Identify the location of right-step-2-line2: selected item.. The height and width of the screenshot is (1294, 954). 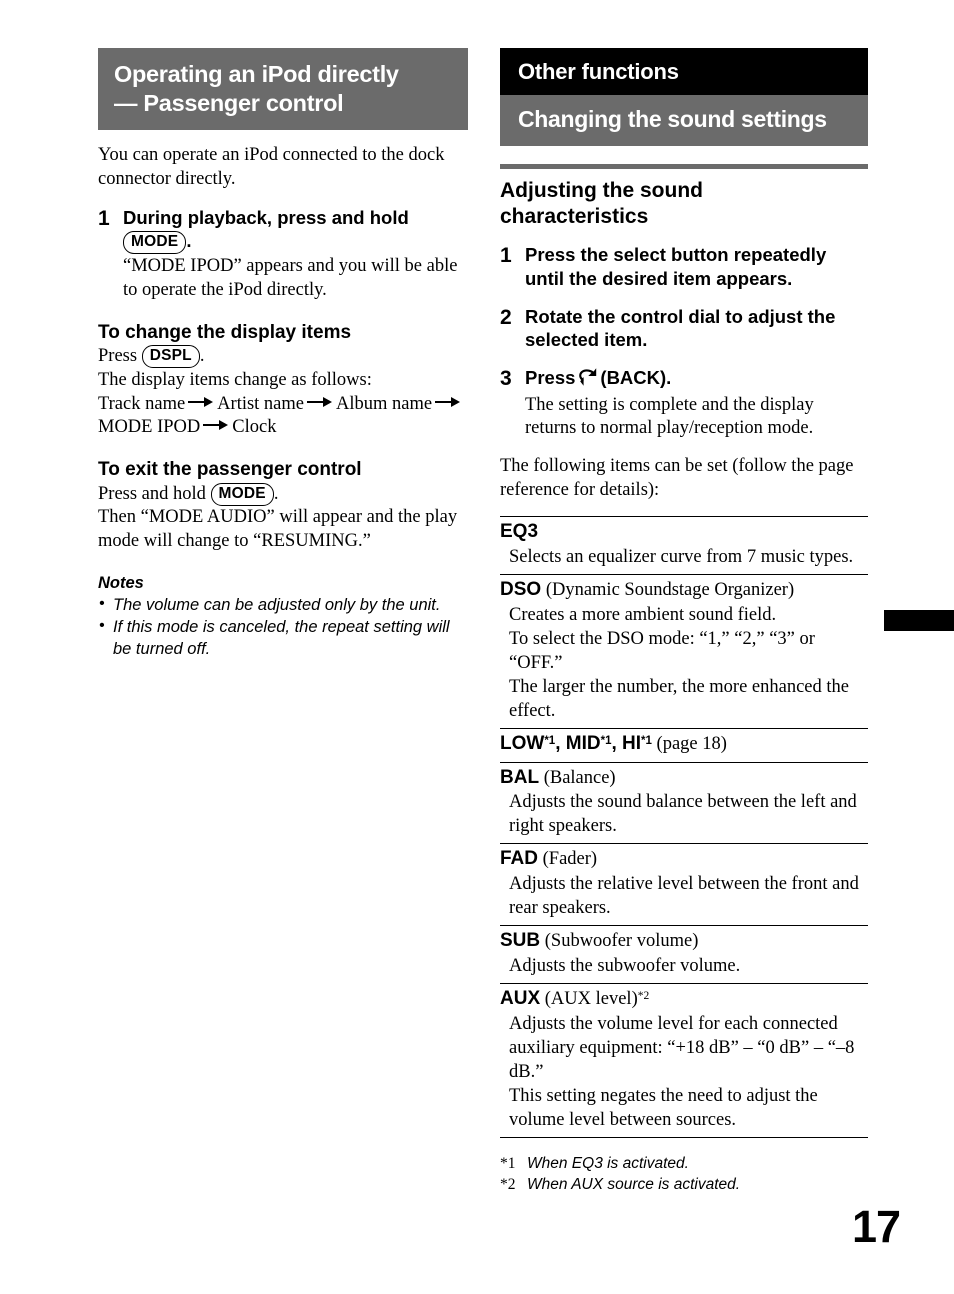
(586, 340).